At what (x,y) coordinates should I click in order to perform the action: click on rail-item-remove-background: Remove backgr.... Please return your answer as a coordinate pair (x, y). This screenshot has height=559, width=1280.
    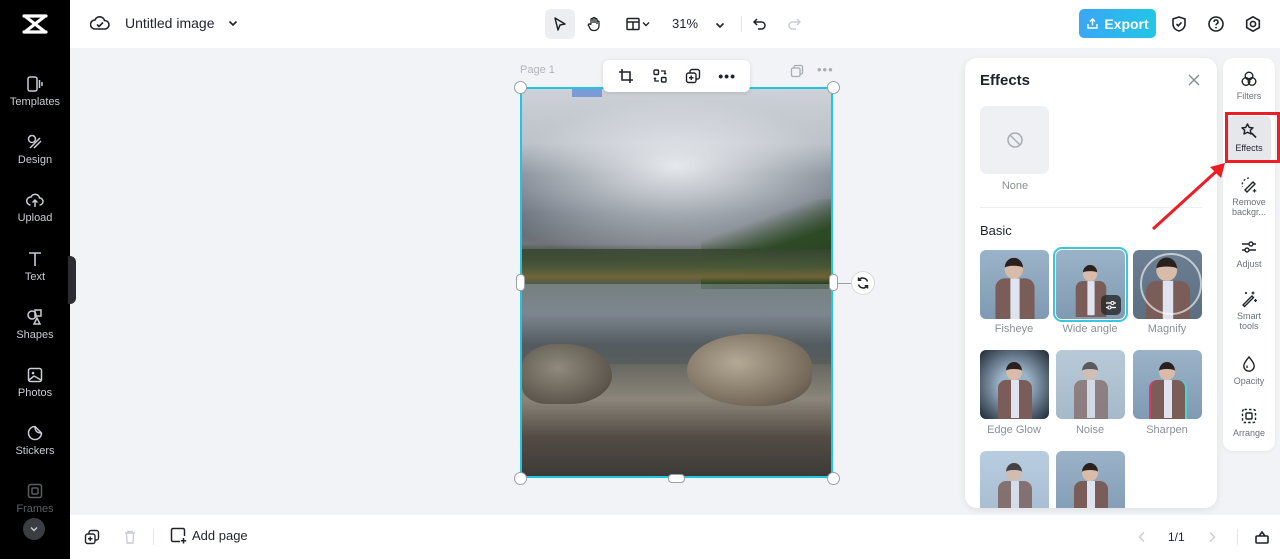
    Looking at the image, I should click on (1249, 196).